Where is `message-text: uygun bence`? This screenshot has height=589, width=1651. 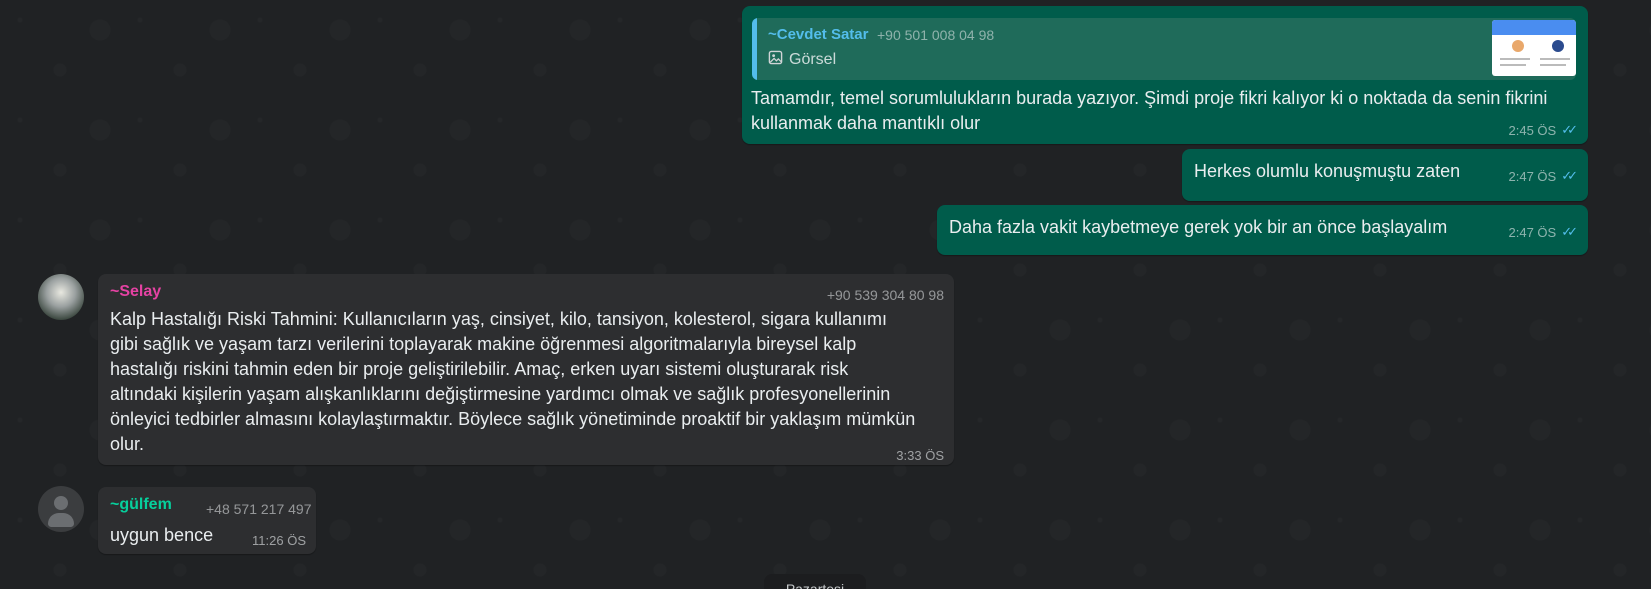 message-text: uygun bence is located at coordinates (162, 535).